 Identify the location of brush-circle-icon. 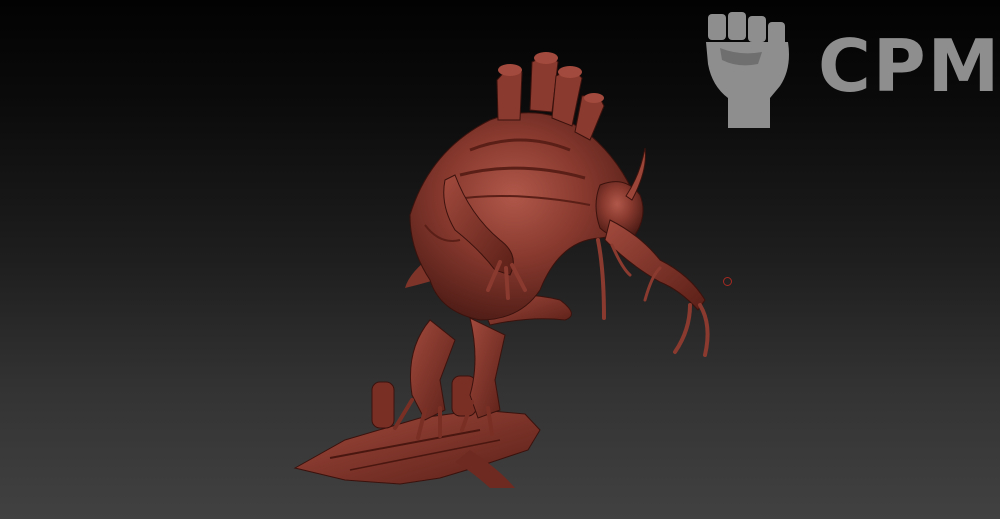
(727, 281).